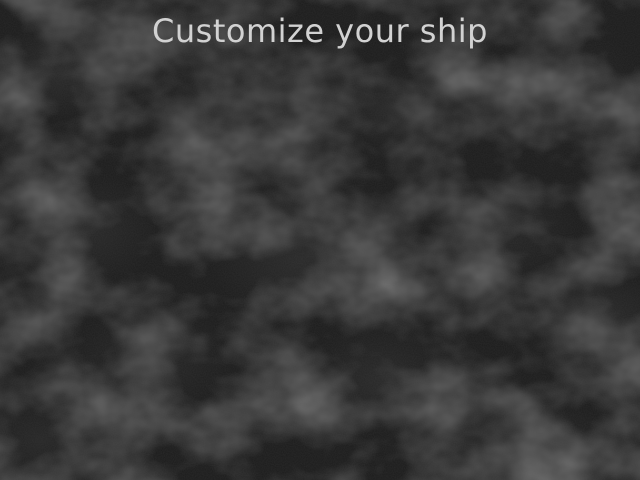  I want to click on screen-title: Customize your ship, so click(320, 31).